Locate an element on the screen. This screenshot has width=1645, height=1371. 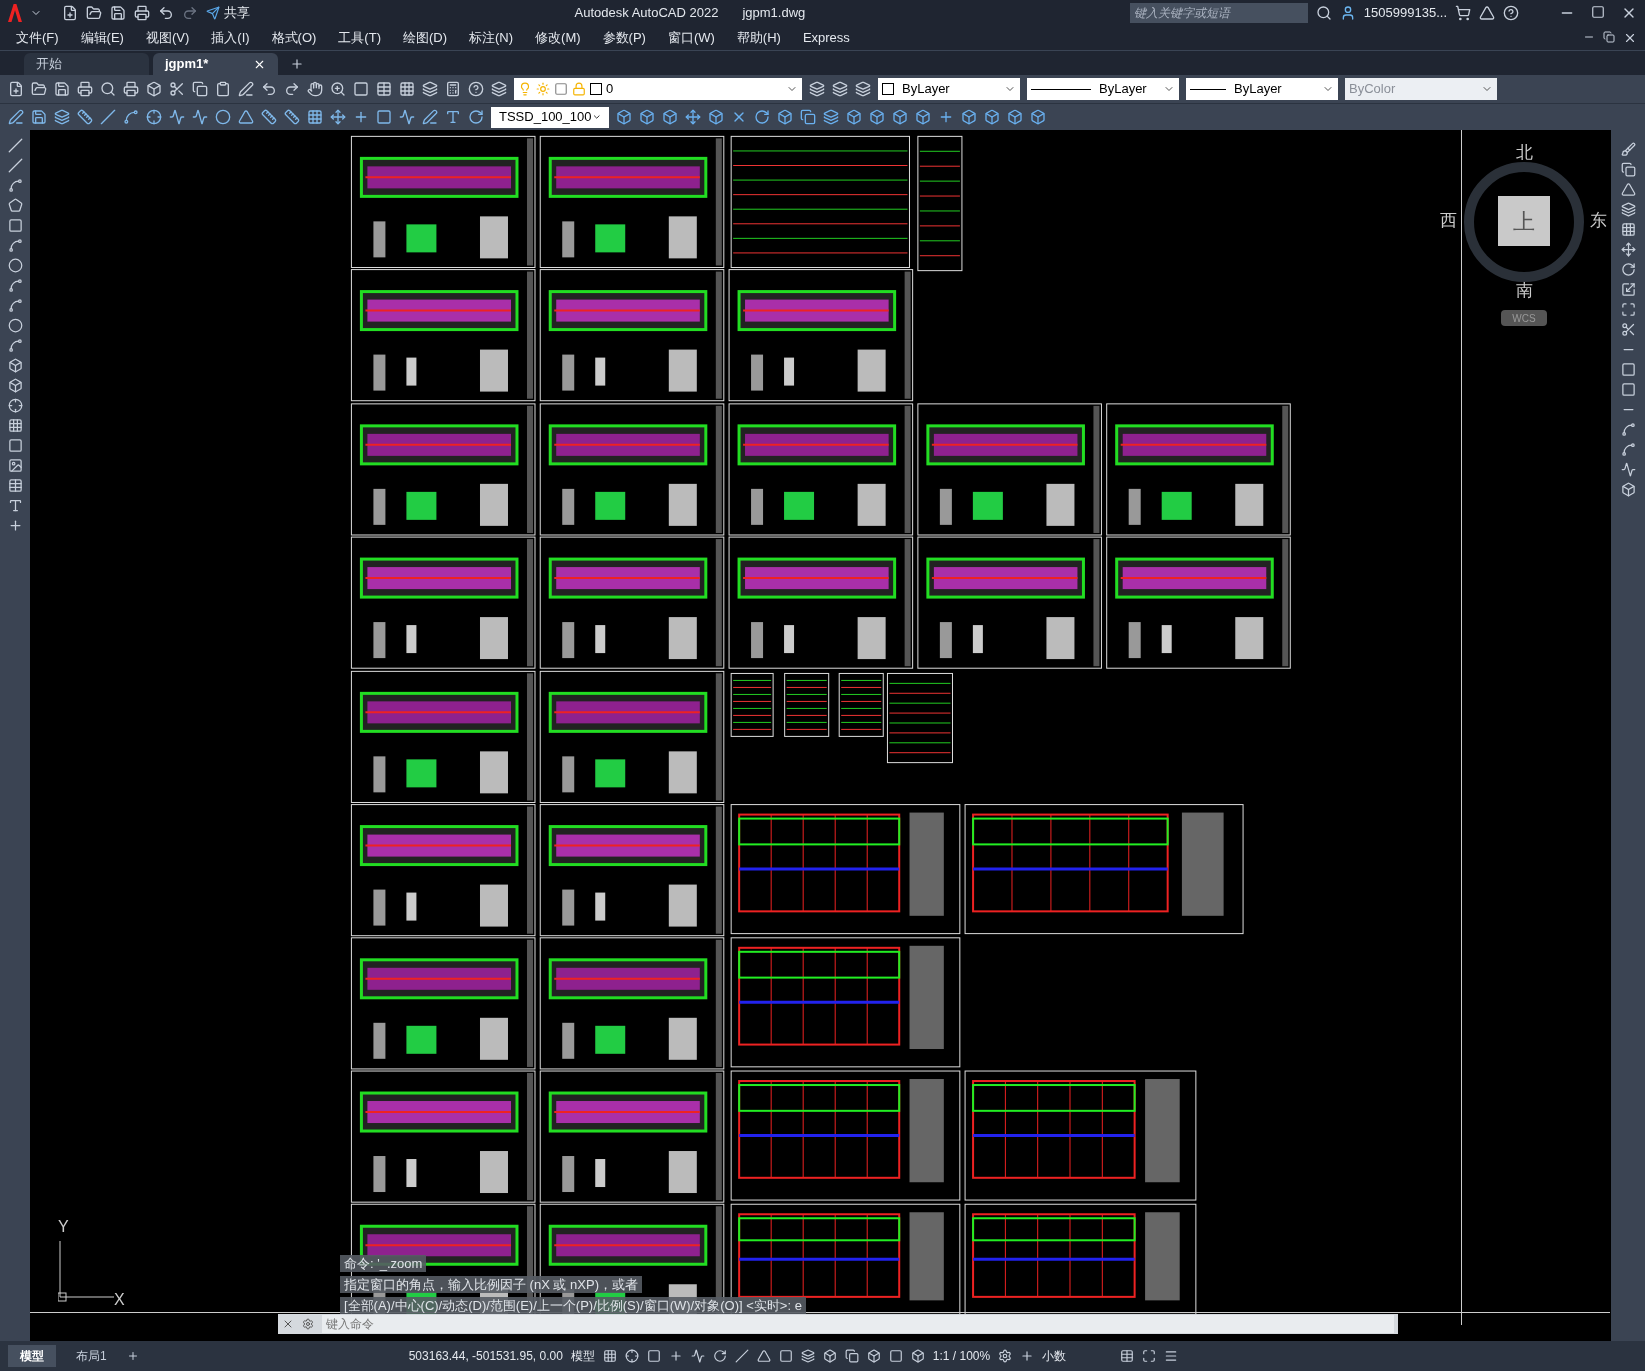
center-mark-icon is located at coordinates (361, 117).